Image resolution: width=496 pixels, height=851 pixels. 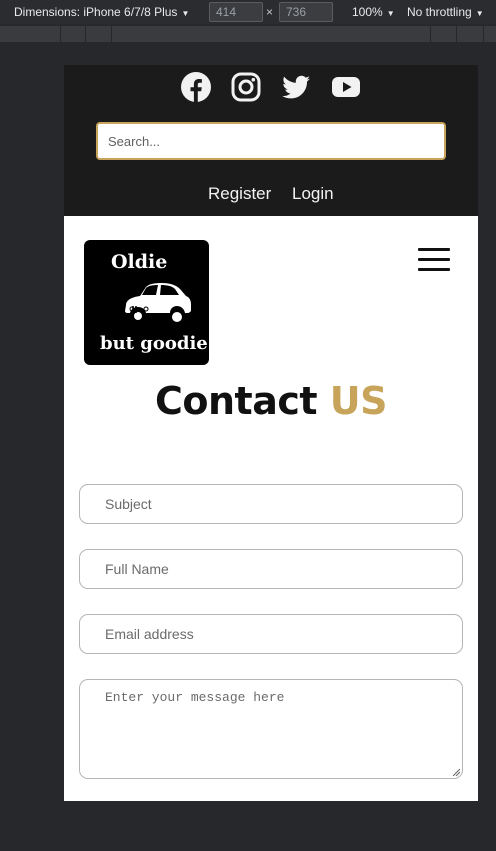 I want to click on subject-field, so click(x=271, y=504).